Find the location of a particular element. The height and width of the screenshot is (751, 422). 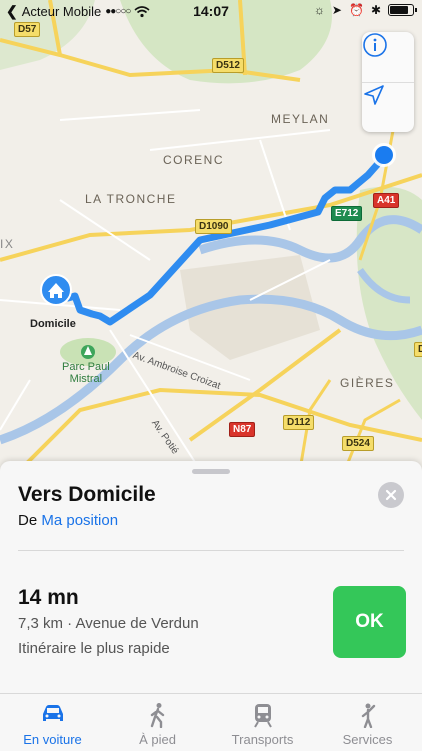

battery-icon is located at coordinates (402, 10).